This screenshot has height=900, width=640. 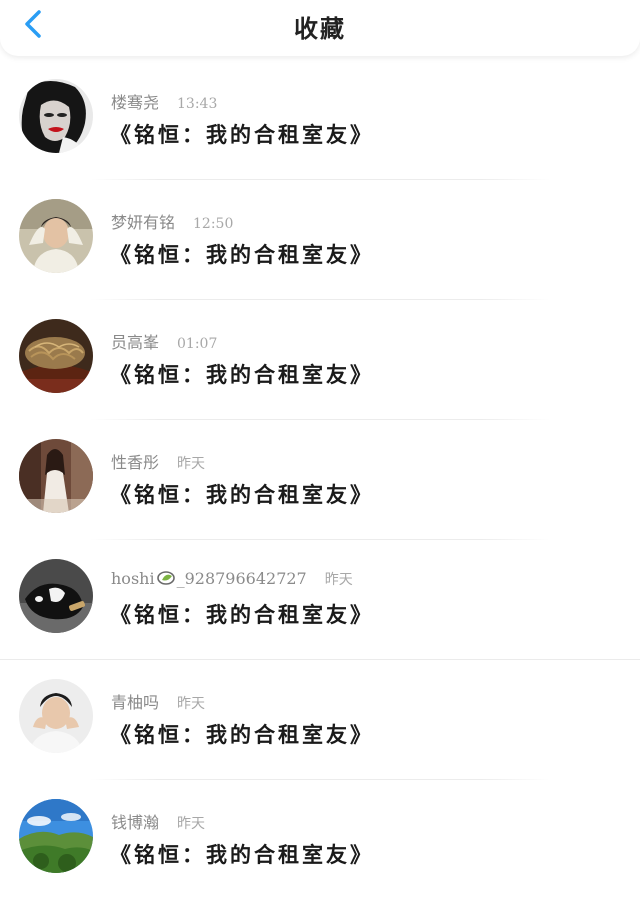 What do you see at coordinates (133, 578) in the screenshot?
I see `sender-name-prefix: hoshi` at bounding box center [133, 578].